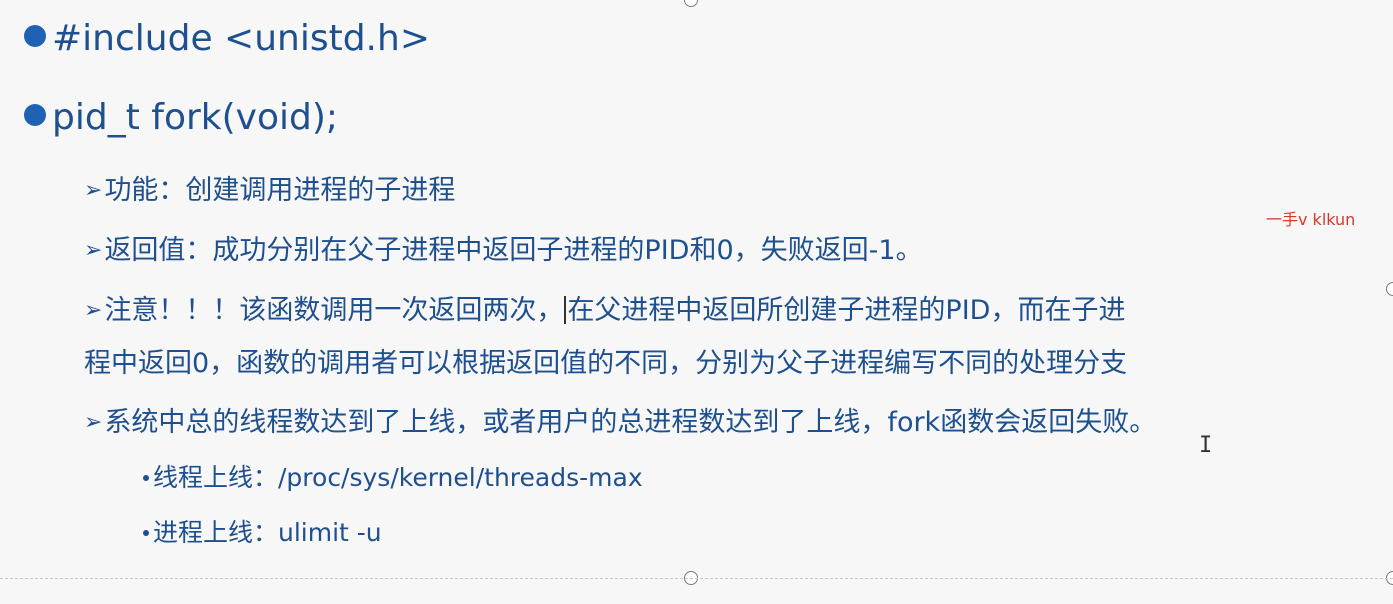 This screenshot has height=604, width=1393. I want to click on return-value-text: 返回值：成功分别在父子进程中返回子进程的PID和0，失败返回-1。, so click(513, 250).